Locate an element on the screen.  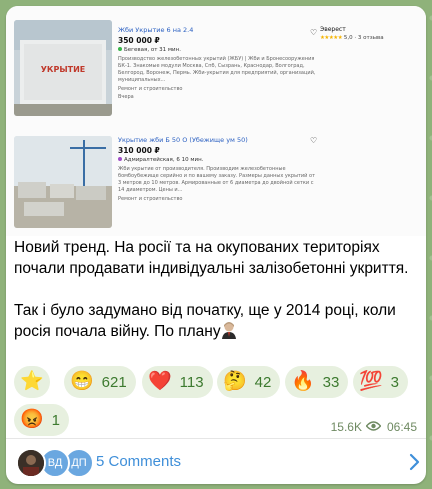
listing-photo: УКРЫТИЕ is located at coordinates (63, 68).